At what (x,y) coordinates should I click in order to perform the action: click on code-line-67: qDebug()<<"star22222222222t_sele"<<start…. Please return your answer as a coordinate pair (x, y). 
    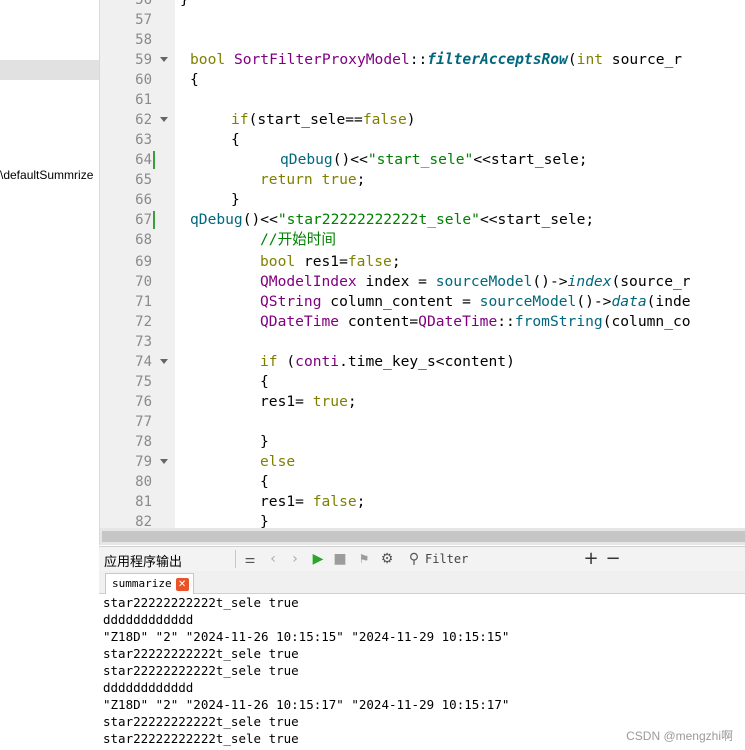
    Looking at the image, I should click on (392, 219).